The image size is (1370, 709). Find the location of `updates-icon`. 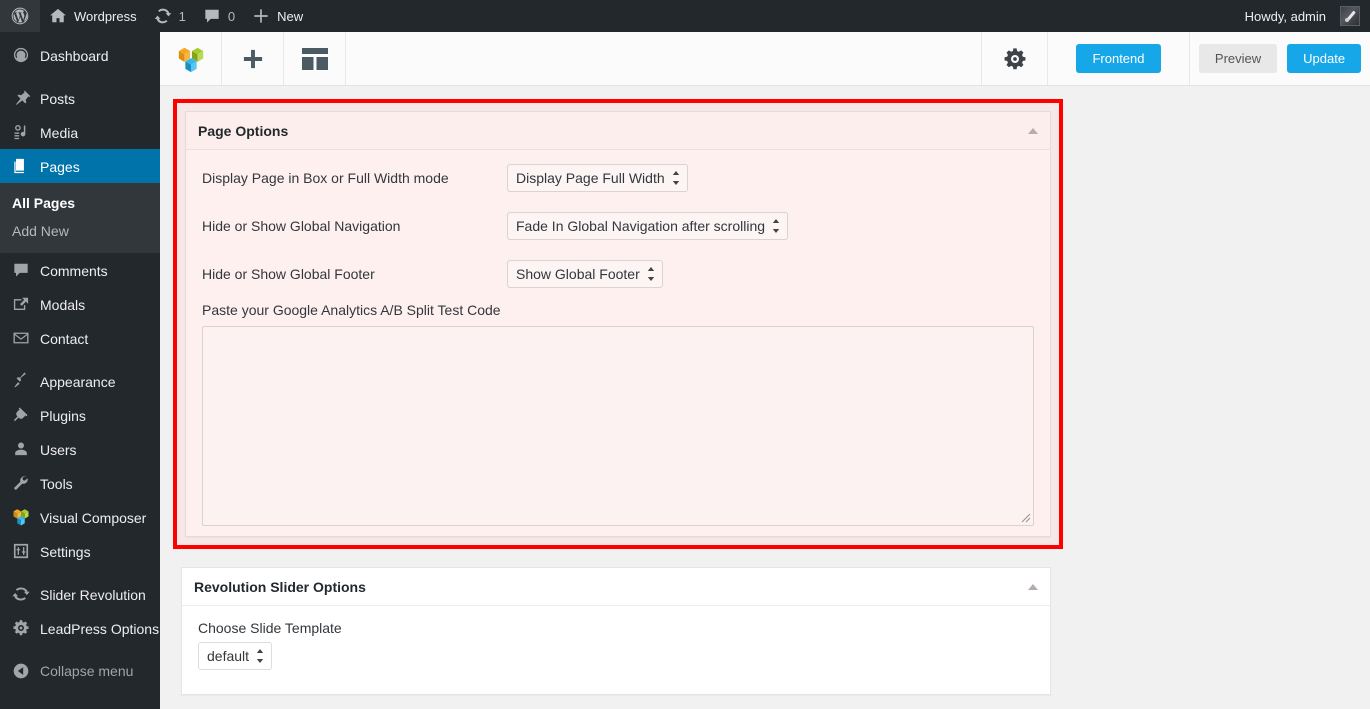

updates-icon is located at coordinates (162, 16).